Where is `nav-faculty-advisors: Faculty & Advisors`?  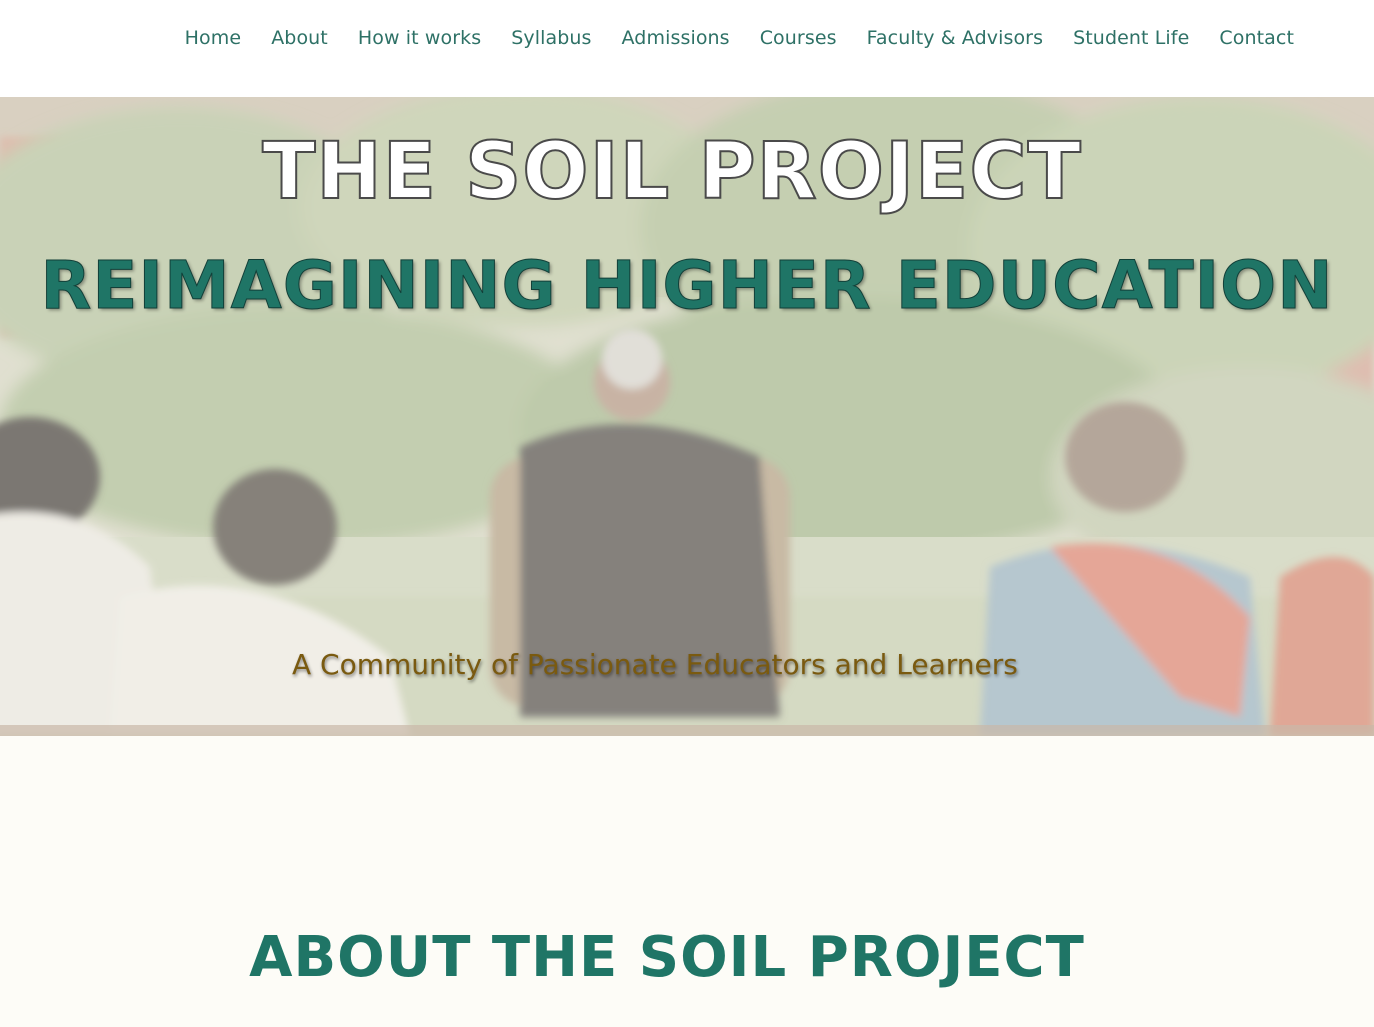
nav-faculty-advisors: Faculty & Advisors is located at coordinates (955, 38).